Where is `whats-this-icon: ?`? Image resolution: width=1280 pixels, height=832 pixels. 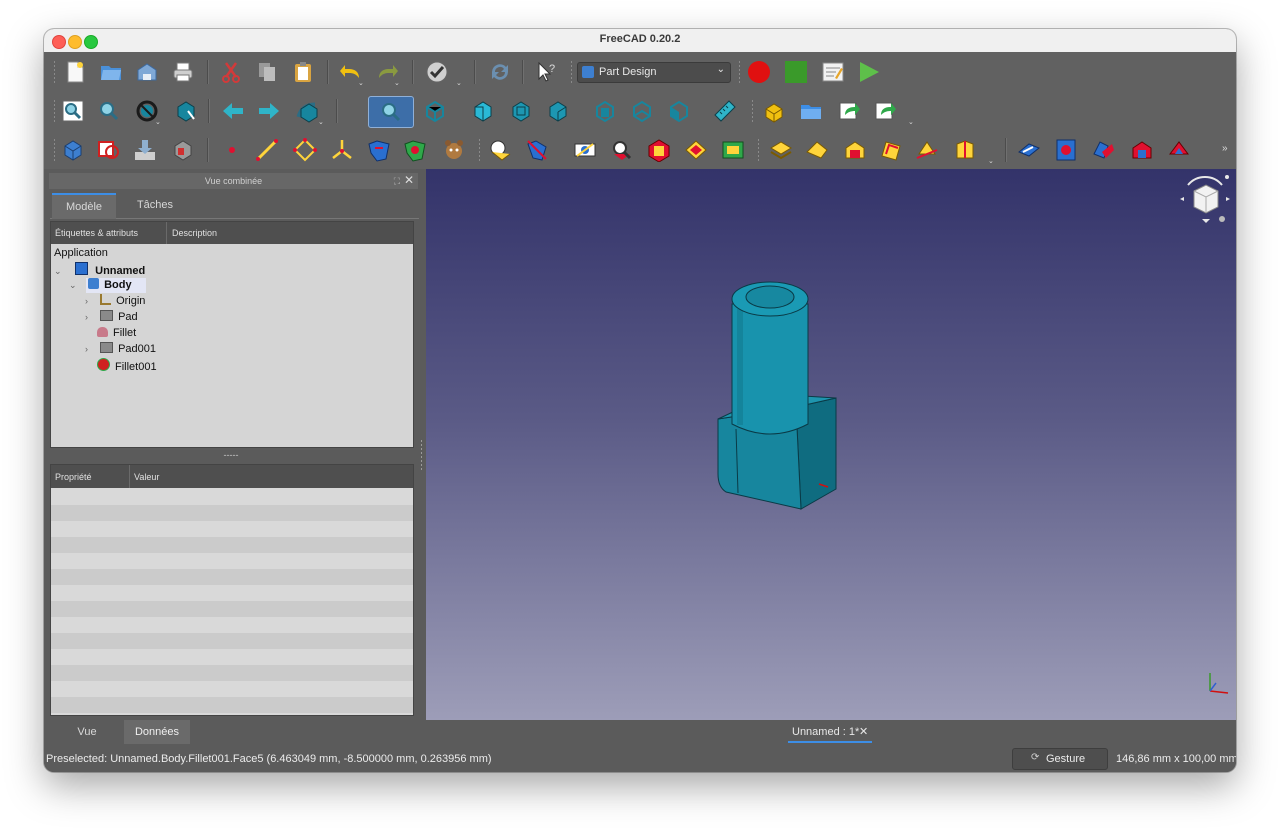
whats-this-icon: ? is located at coordinates (547, 72).